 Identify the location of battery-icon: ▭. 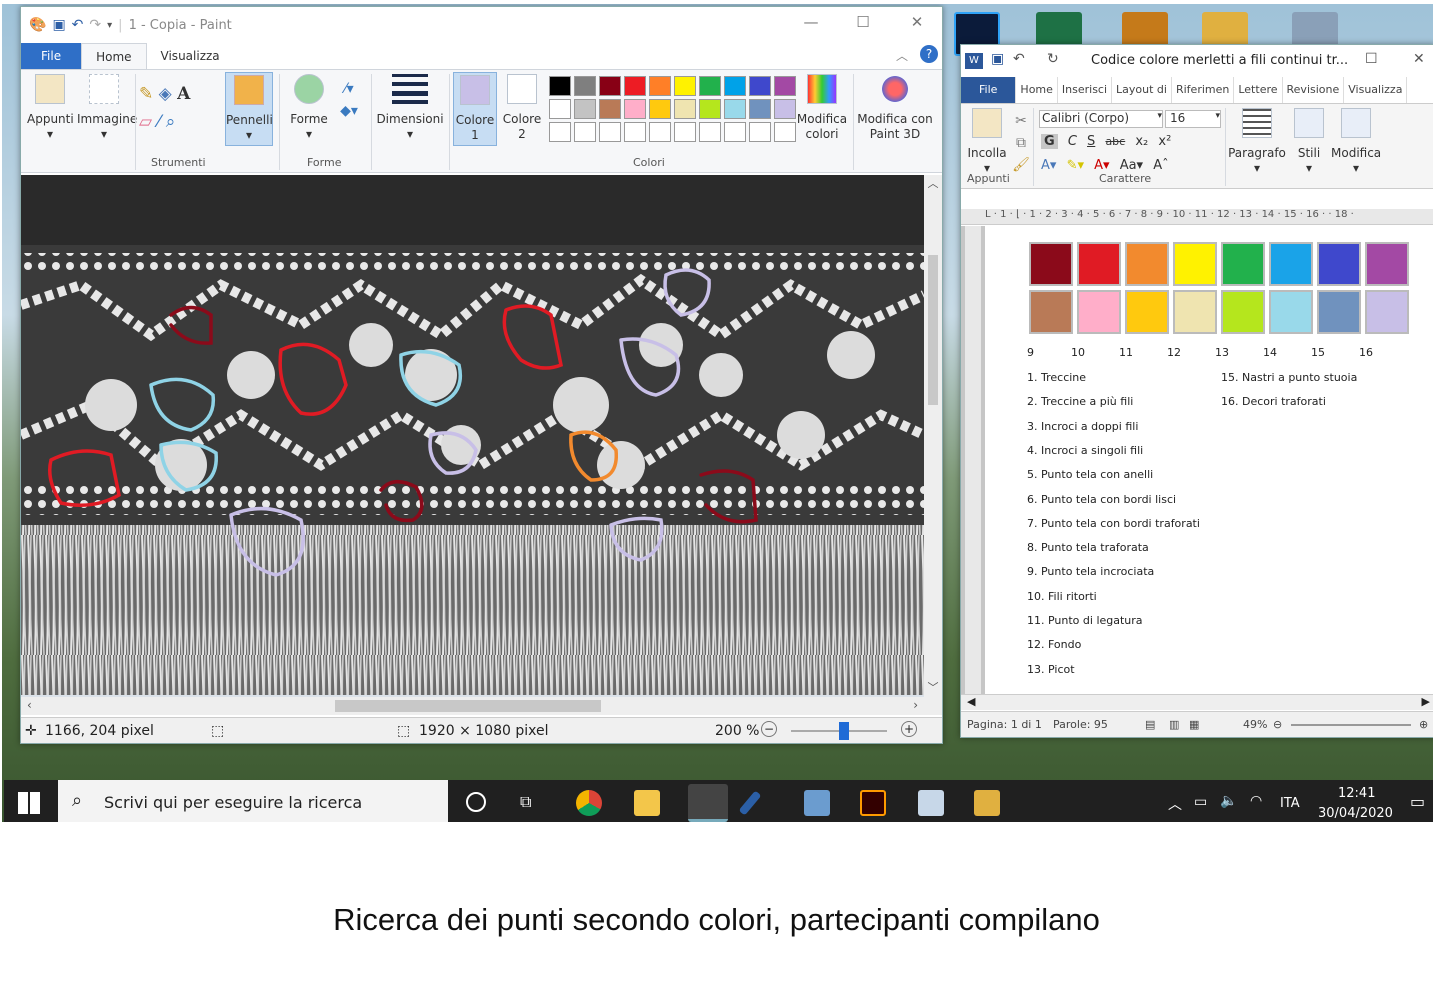
(1200, 802).